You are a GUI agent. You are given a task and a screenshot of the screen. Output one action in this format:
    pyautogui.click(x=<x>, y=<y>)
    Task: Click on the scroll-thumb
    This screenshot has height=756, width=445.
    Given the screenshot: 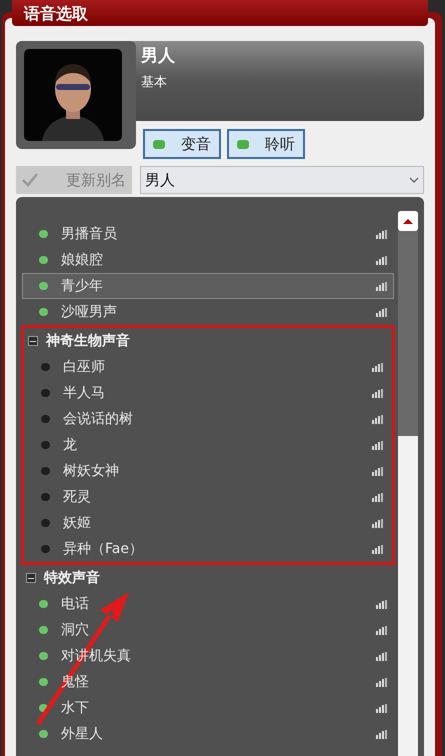 What is the action you would take?
    pyautogui.click(x=408, y=596)
    